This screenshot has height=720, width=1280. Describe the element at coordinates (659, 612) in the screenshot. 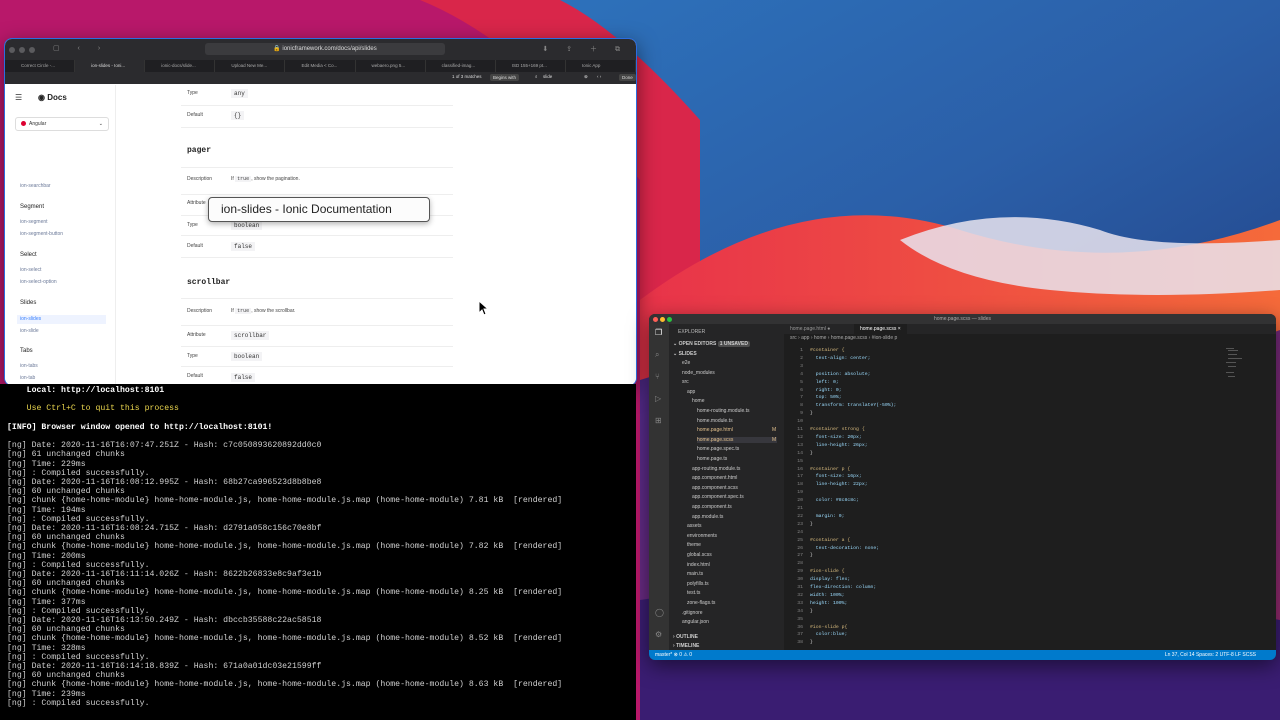

I see `account-icon: ◯` at that location.